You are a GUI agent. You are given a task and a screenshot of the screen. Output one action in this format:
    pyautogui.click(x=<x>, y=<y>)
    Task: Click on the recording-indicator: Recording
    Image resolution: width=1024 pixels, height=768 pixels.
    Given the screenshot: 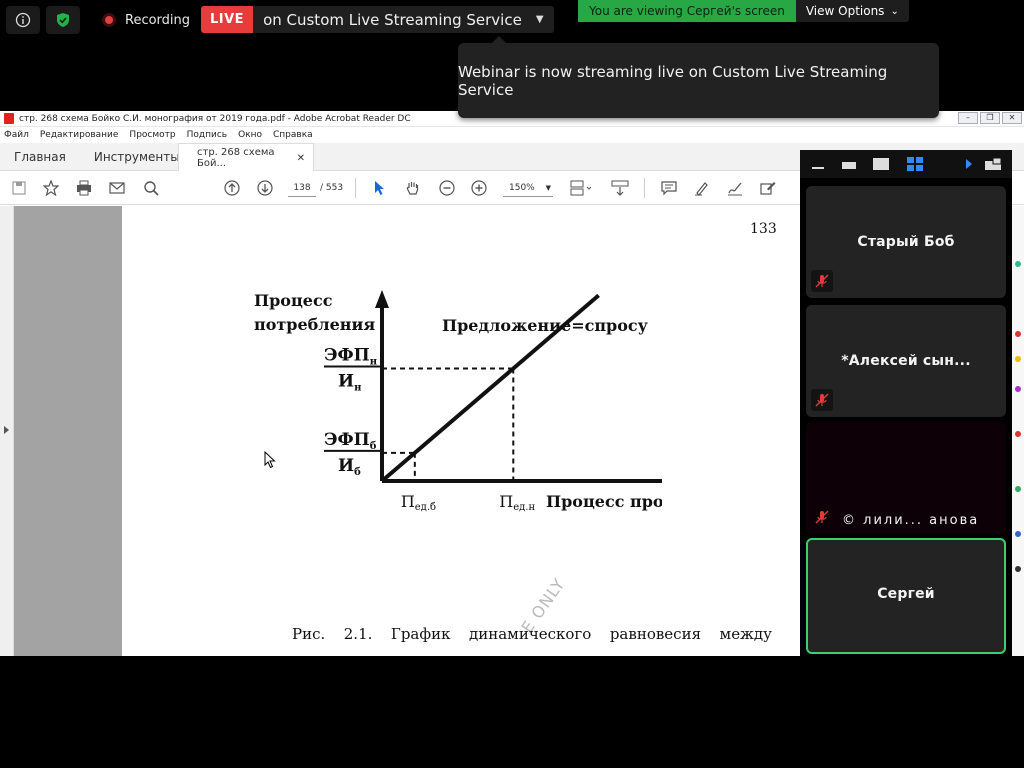 What is the action you would take?
    pyautogui.click(x=143, y=20)
    